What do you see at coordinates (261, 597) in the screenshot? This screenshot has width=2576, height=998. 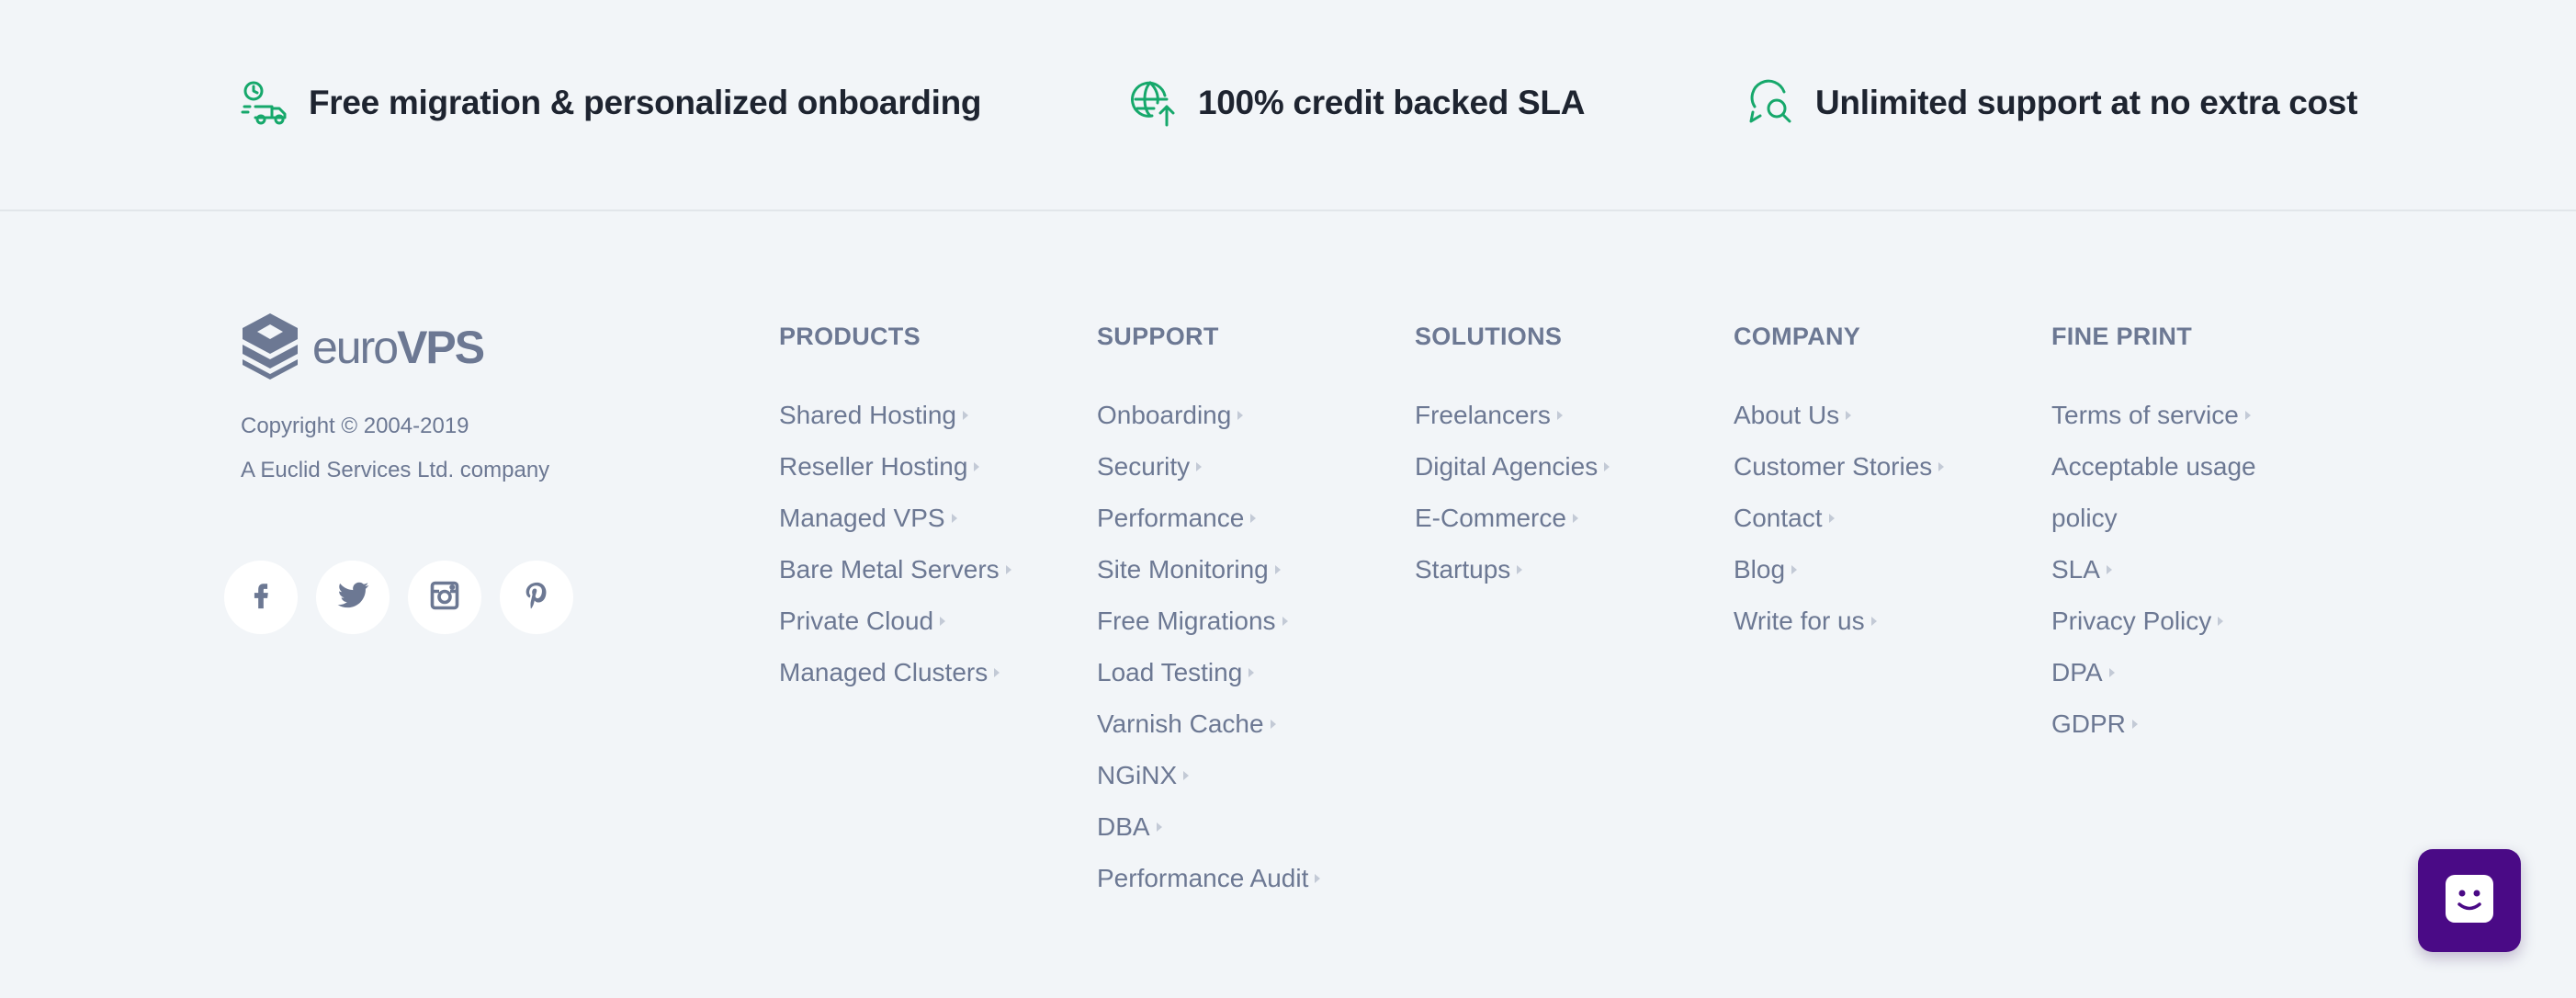 I see `facebook-link` at bounding box center [261, 597].